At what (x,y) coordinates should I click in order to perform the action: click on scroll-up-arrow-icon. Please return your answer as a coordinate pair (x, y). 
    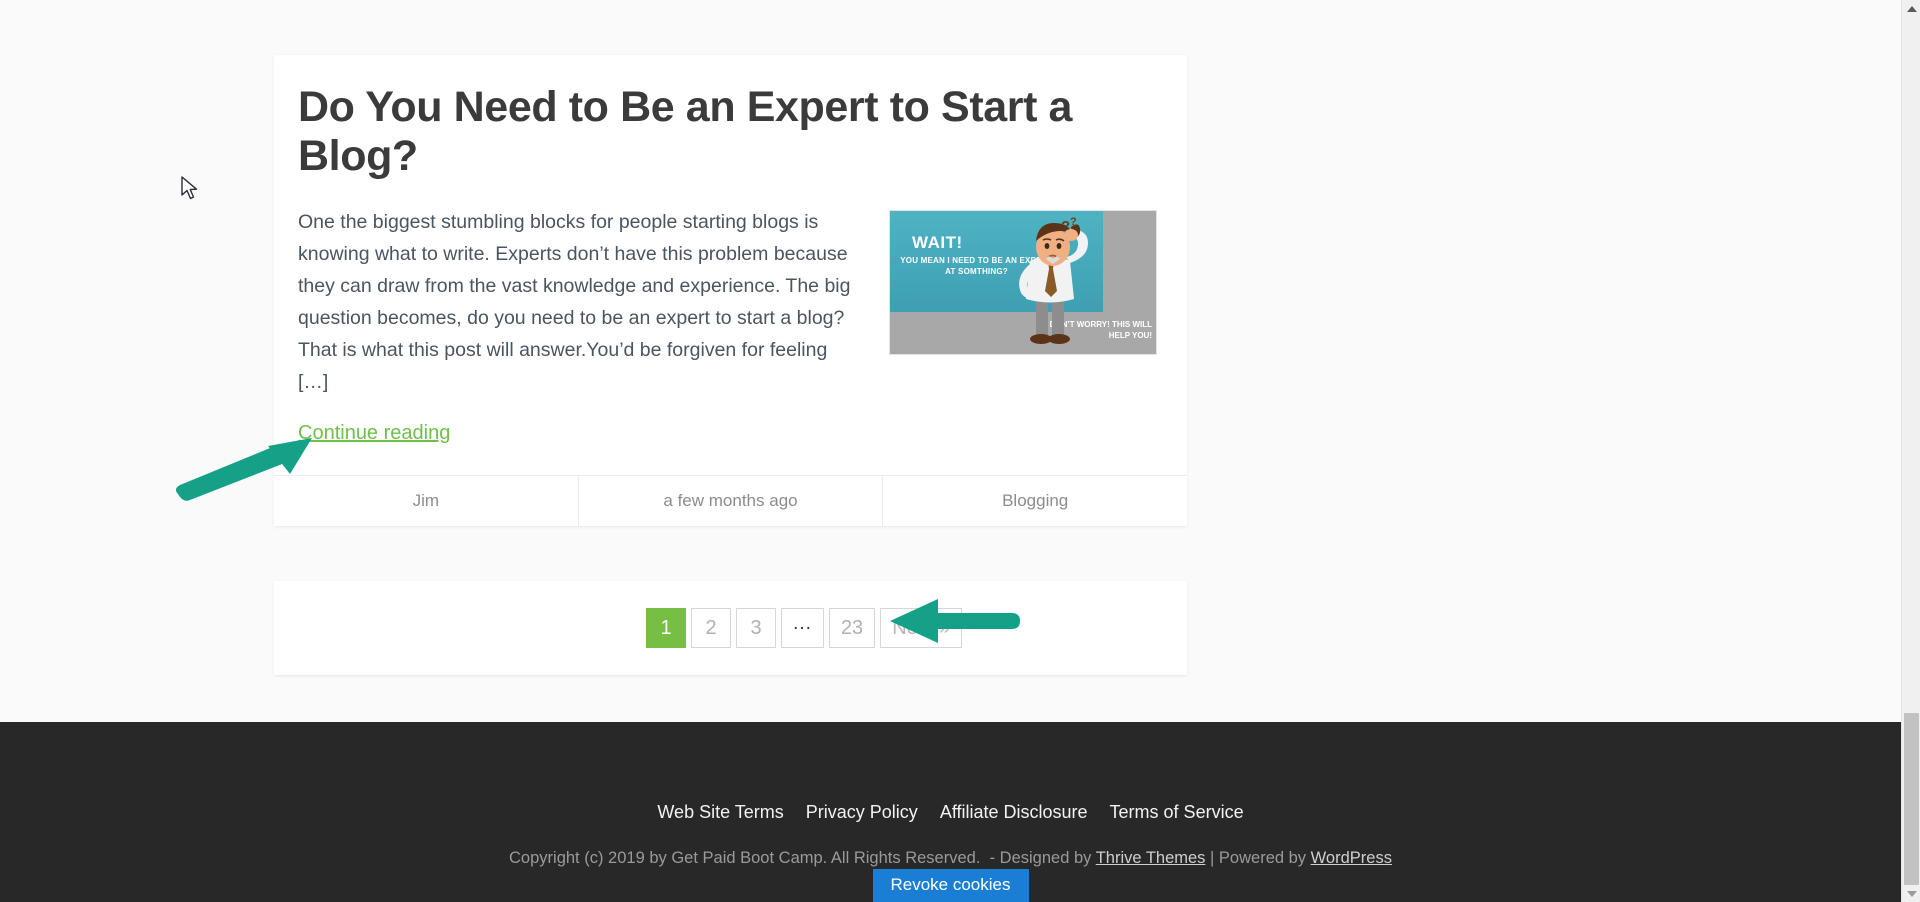
    Looking at the image, I should click on (1911, 8).